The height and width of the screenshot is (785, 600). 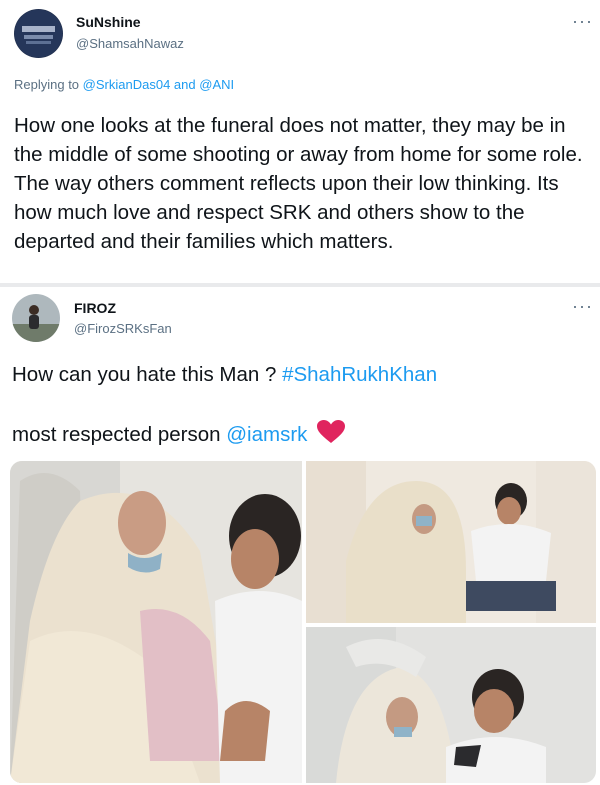 What do you see at coordinates (95, 308) in the screenshot?
I see `display-name: FIROZ` at bounding box center [95, 308].